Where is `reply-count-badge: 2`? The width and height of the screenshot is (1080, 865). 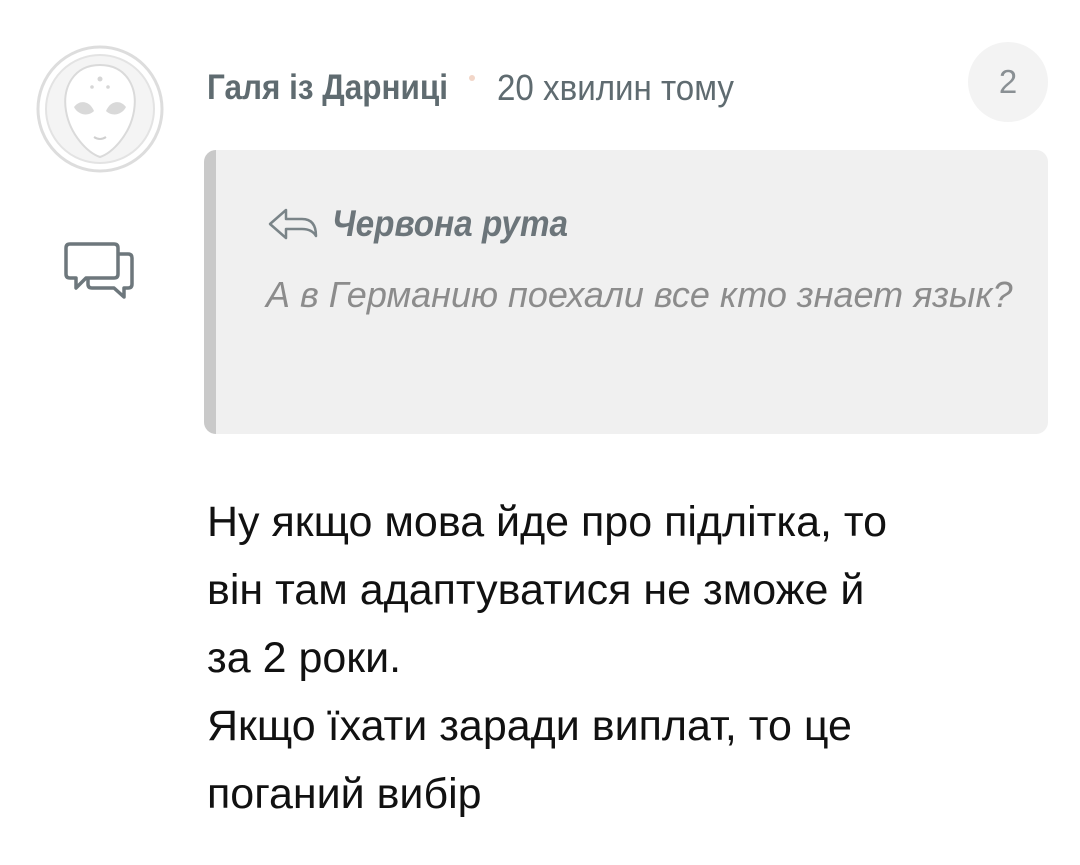
reply-count-badge: 2 is located at coordinates (1008, 82).